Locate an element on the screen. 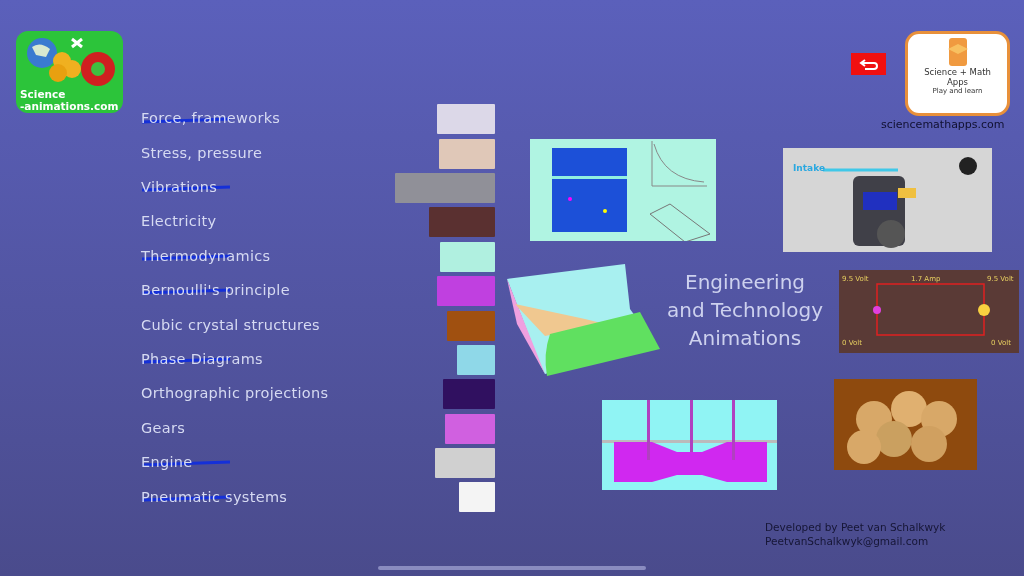 The height and width of the screenshot is (576, 1024). credits-text: Developed by Peet van Schalkwyk PeetvanSchalkwyk@gmail.com is located at coordinates (855, 534).